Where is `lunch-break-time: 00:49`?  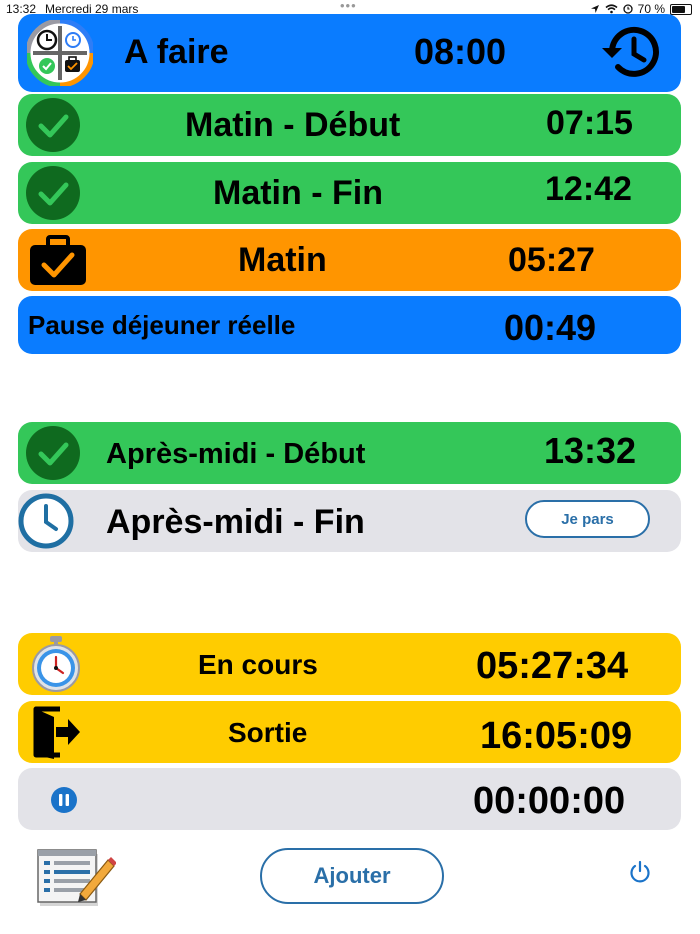 lunch-break-time: 00:49 is located at coordinates (550, 327).